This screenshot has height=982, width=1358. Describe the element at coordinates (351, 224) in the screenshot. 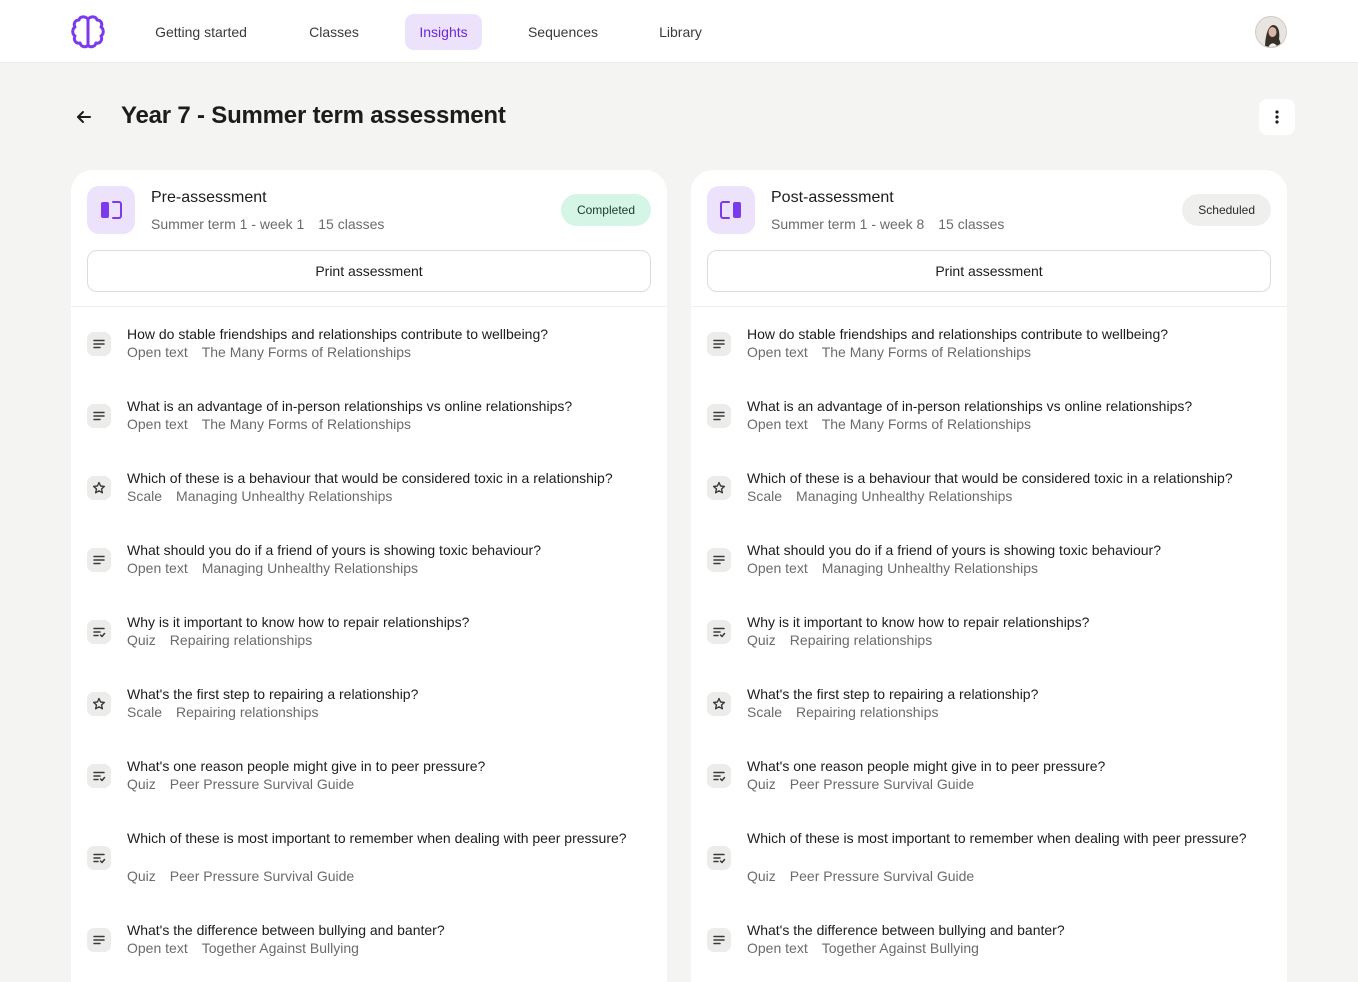

I see `panel-classes: 15 classes` at that location.